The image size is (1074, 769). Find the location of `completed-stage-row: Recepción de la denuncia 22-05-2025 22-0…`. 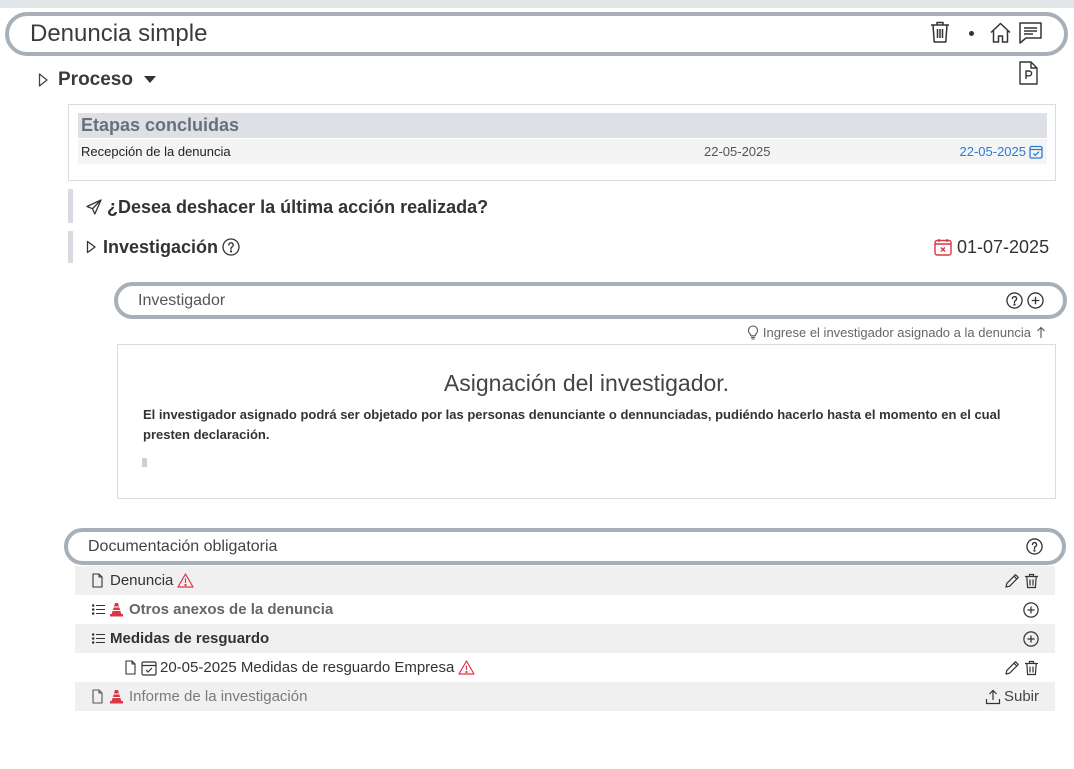

completed-stage-row: Recepción de la denuncia 22-05-2025 22-0… is located at coordinates (562, 151).